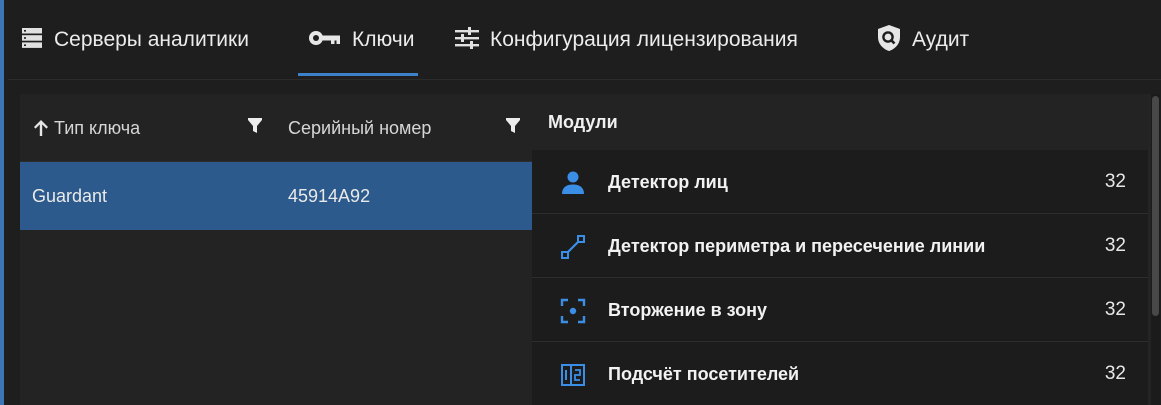  I want to click on keys-table-header: Тип ключа Серийный номер, so click(276, 128).